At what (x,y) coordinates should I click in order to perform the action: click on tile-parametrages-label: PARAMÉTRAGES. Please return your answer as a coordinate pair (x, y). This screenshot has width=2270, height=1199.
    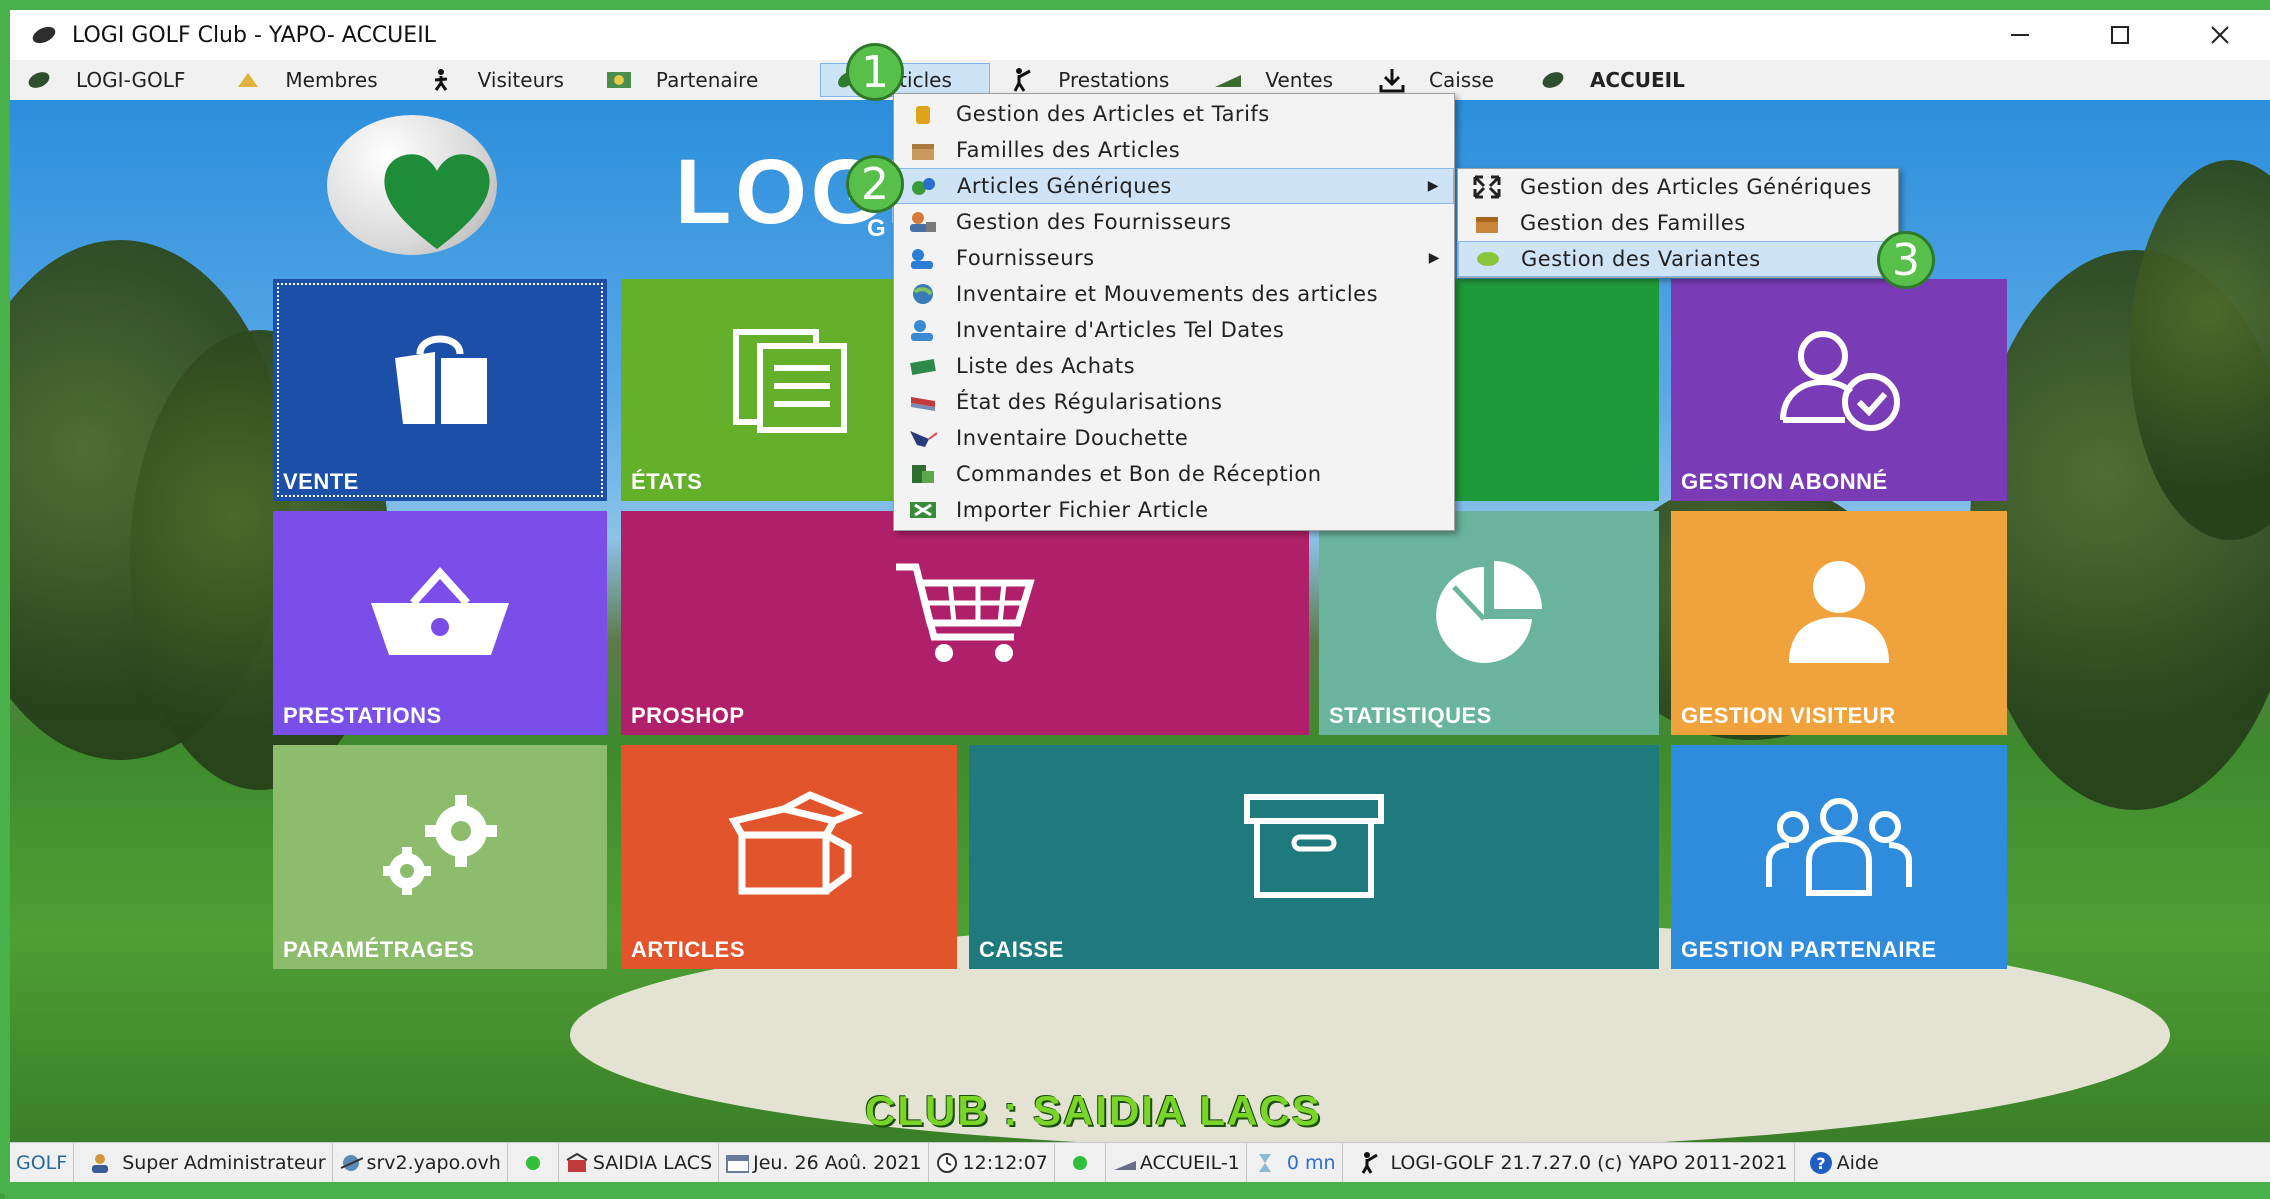
    Looking at the image, I should click on (379, 949).